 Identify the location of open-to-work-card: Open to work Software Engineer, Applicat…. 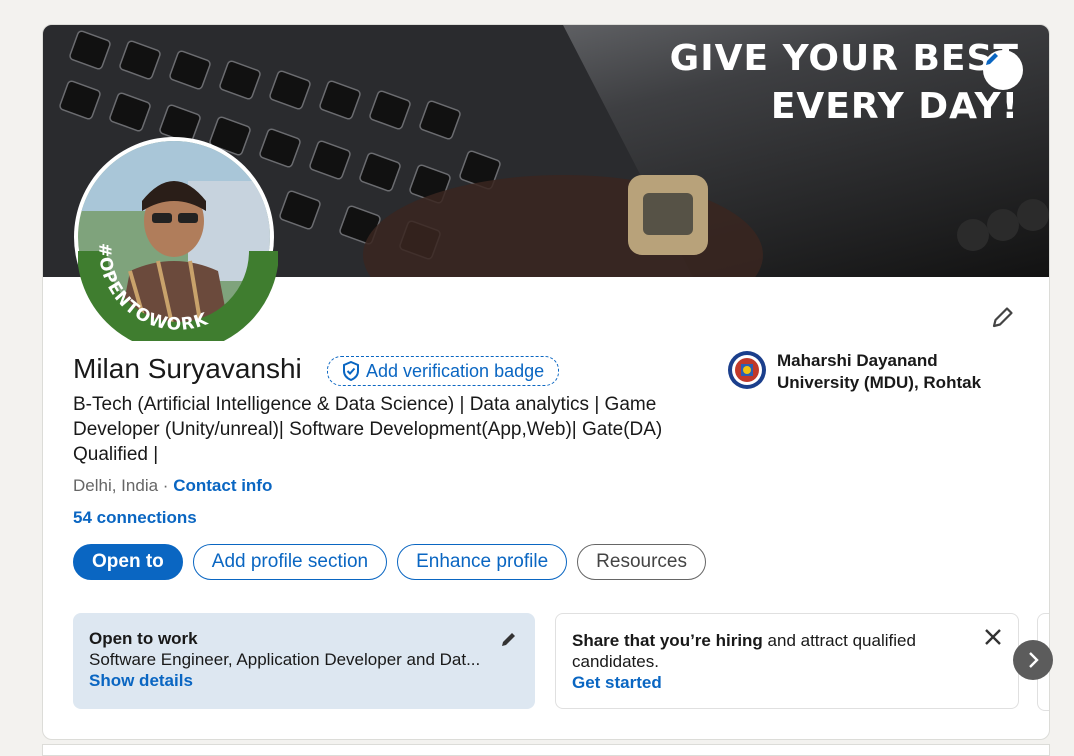
(304, 661).